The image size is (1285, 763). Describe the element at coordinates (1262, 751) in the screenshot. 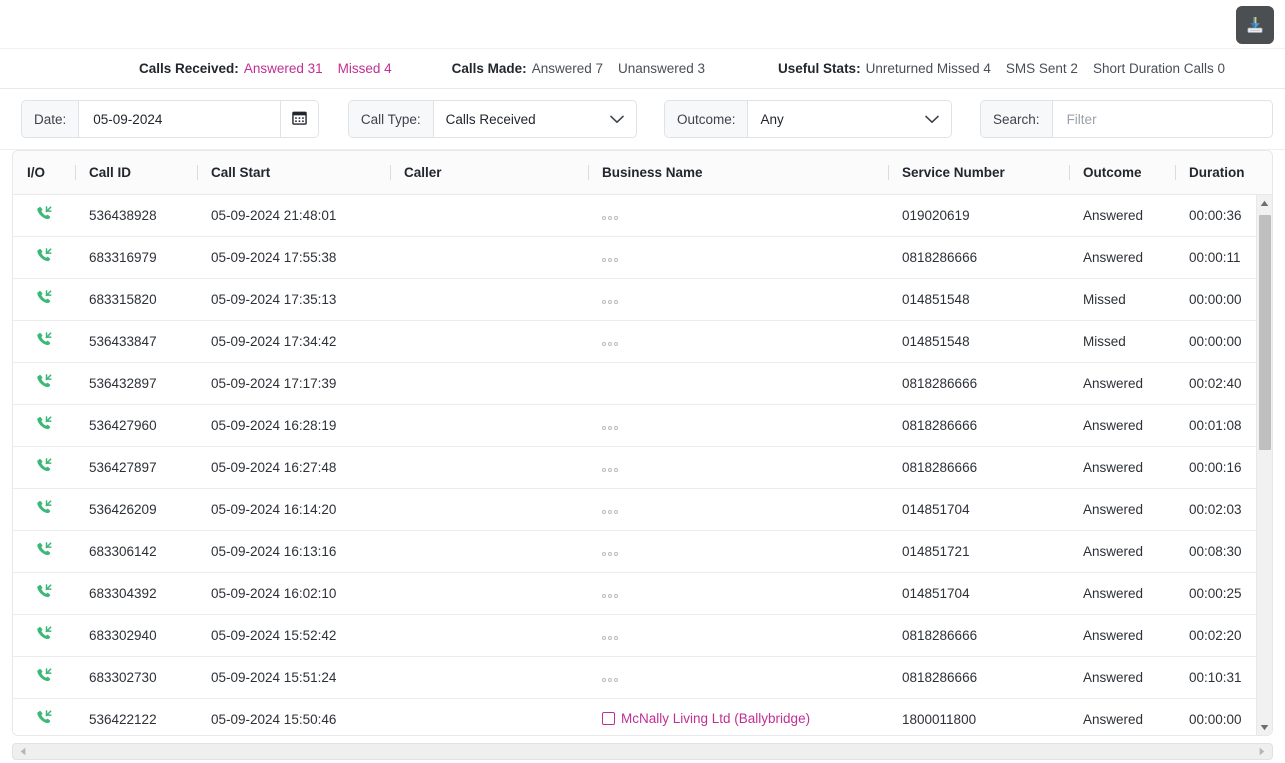

I see `scroll-right-arrow` at that location.